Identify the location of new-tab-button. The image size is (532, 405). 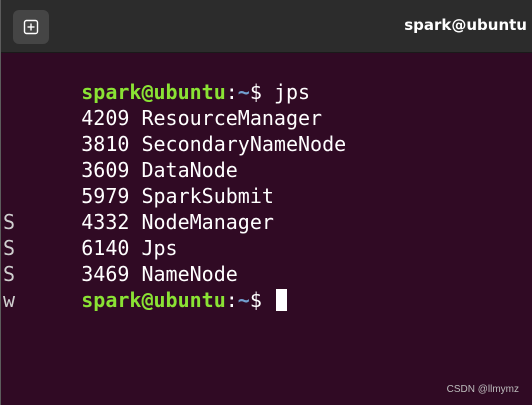
(31, 27).